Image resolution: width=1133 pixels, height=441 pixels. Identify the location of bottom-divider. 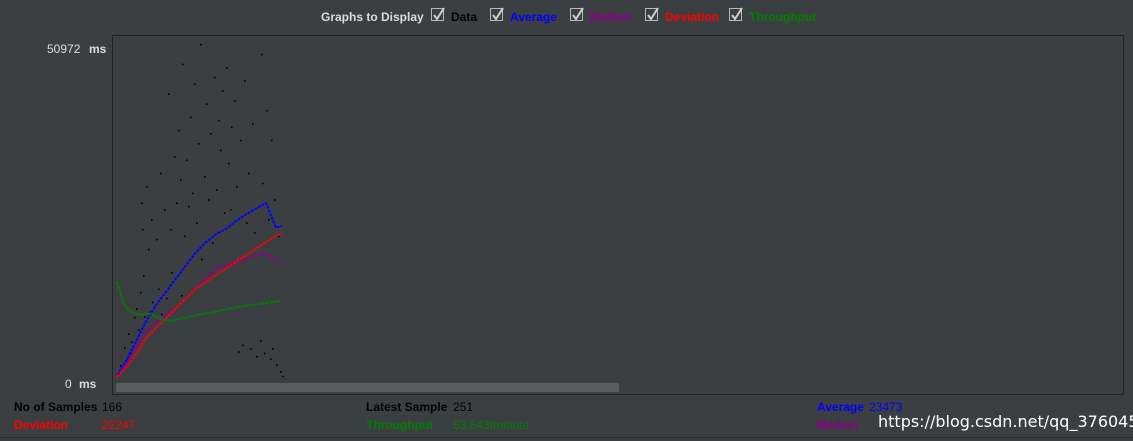
(566, 437).